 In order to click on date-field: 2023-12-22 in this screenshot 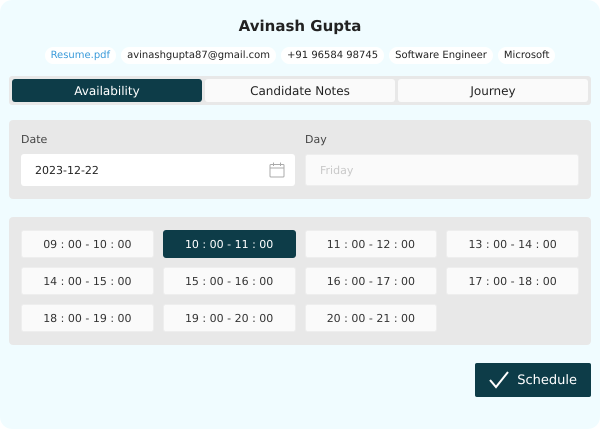, I will do `click(158, 170)`.